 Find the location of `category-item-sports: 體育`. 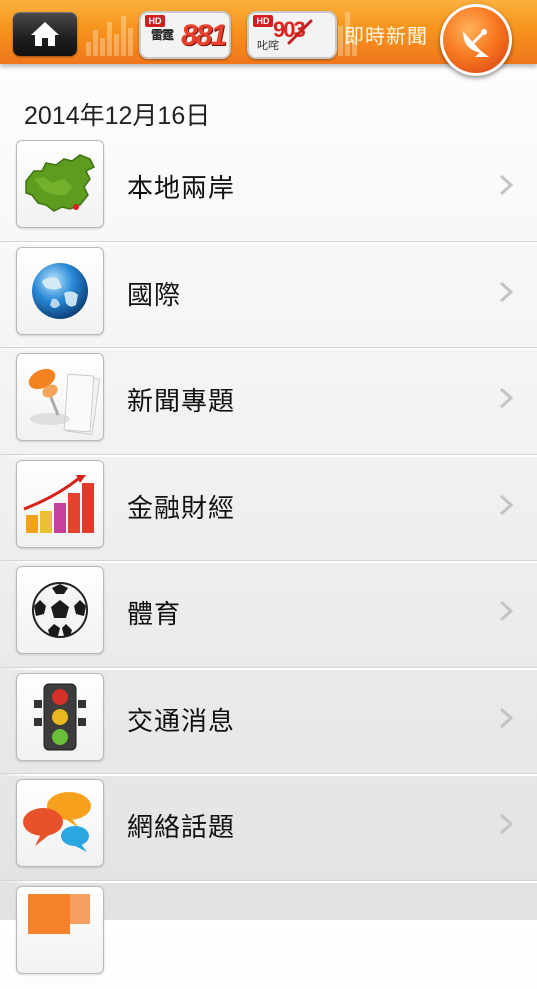

category-item-sports: 體育 is located at coordinates (268, 616).